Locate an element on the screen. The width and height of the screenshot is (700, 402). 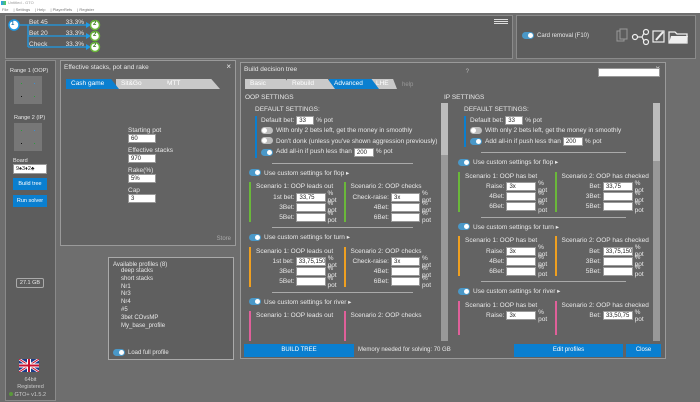
edit-profiles-button: Edit profiles is located at coordinates (568, 350).